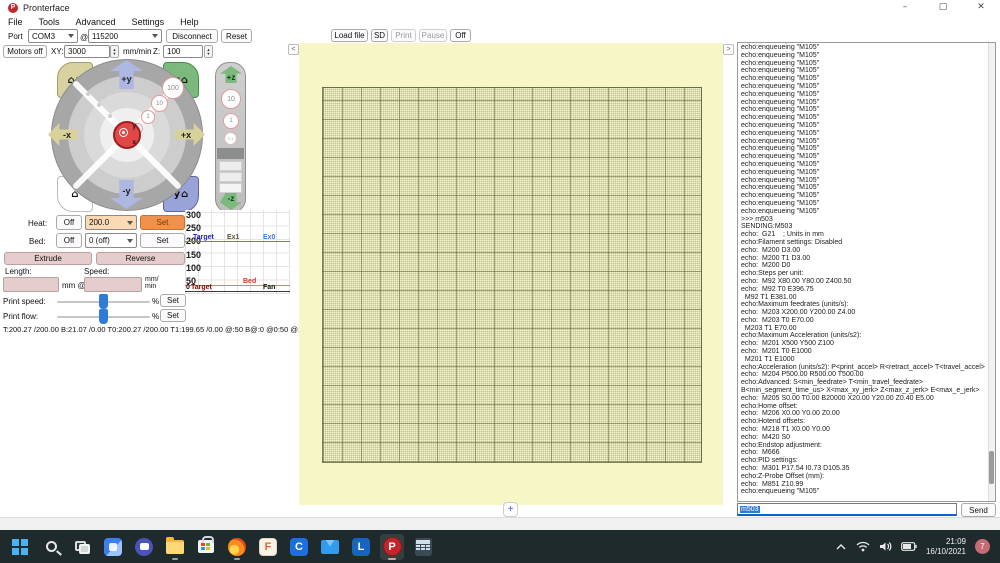  Describe the element at coordinates (74, 285) in the screenshot. I see `mm-at-label: mm @` at that location.